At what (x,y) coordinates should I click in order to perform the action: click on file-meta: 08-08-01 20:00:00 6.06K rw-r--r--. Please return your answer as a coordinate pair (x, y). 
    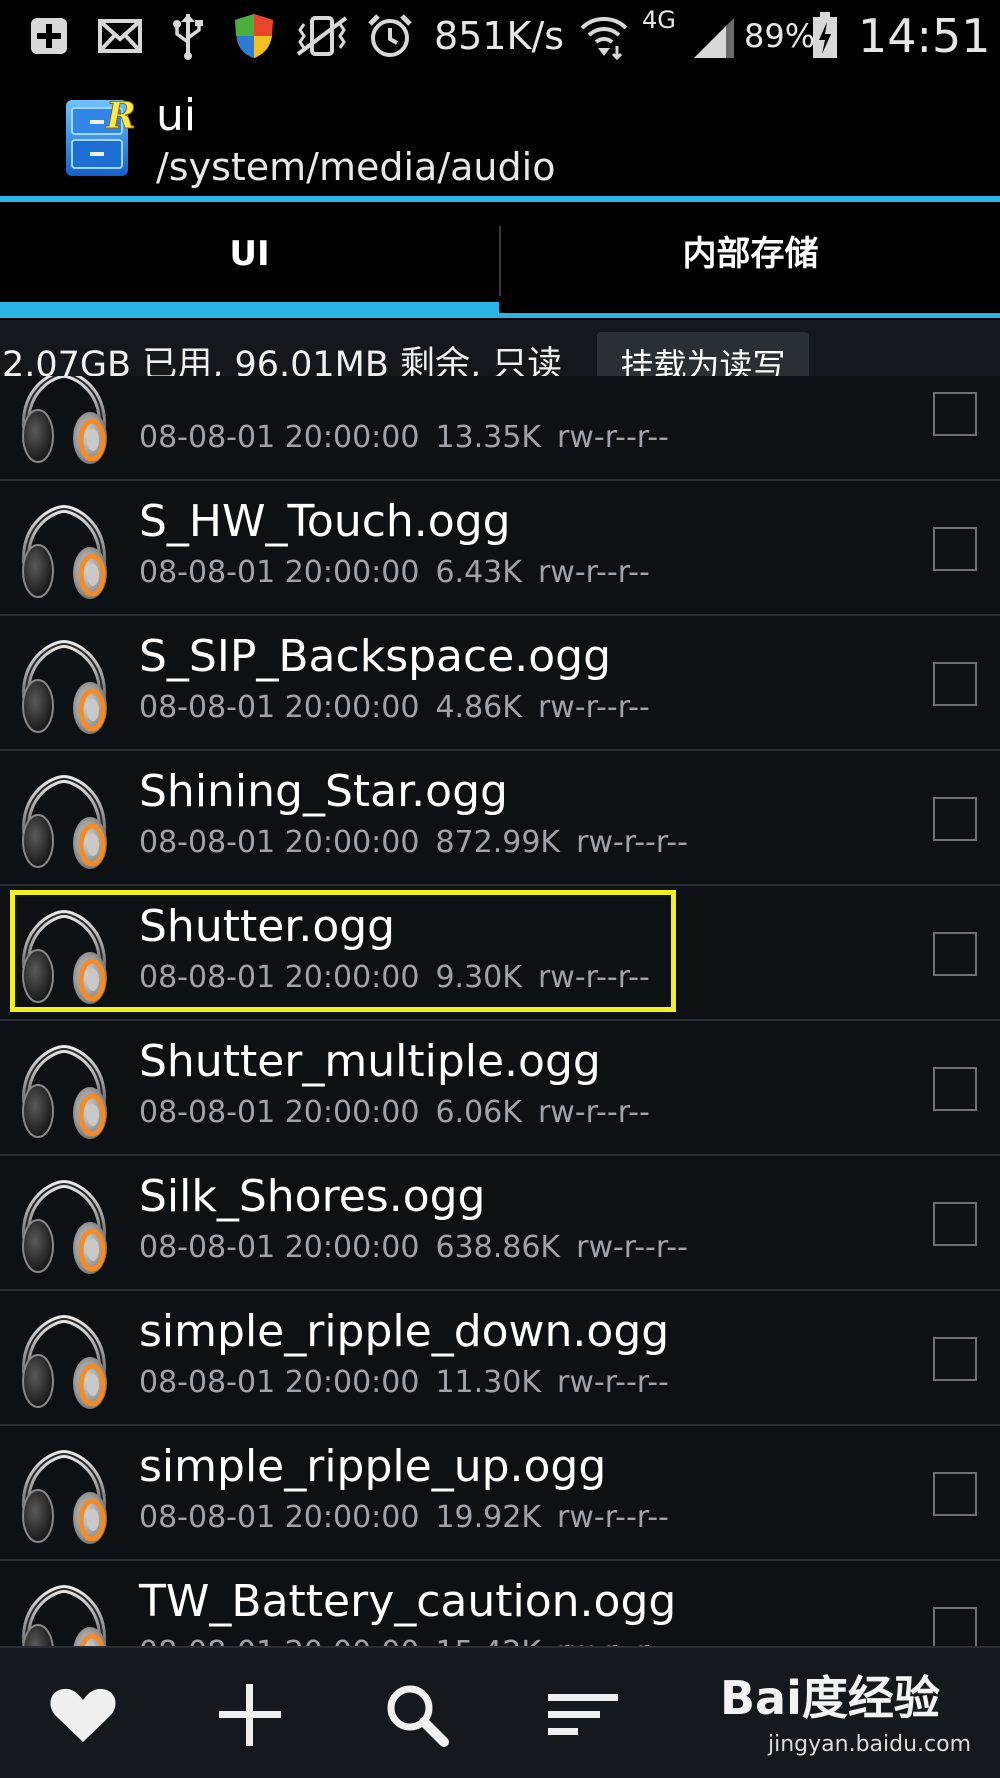
    Looking at the image, I should click on (394, 1113).